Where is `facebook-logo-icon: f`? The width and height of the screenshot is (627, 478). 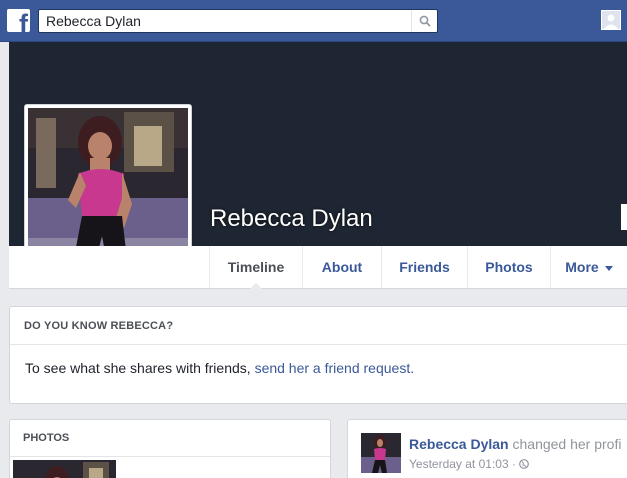 facebook-logo-icon: f is located at coordinates (18, 20).